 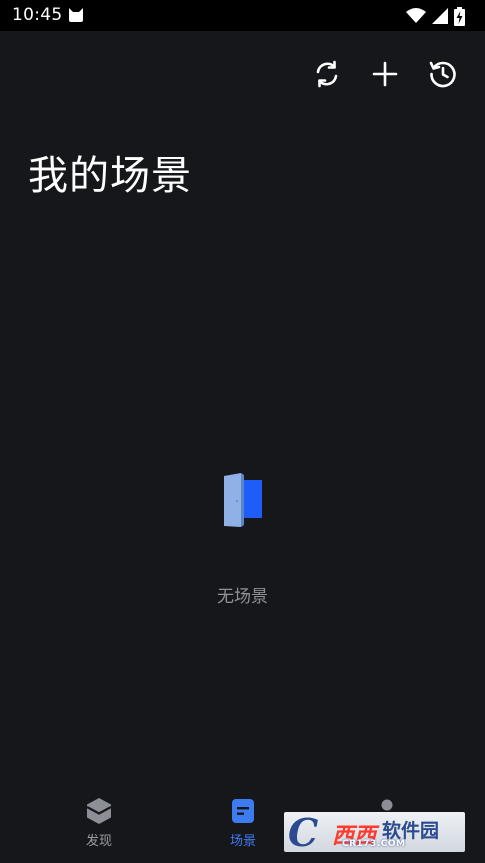 I want to click on watermark-mark: C, so click(x=303, y=832).